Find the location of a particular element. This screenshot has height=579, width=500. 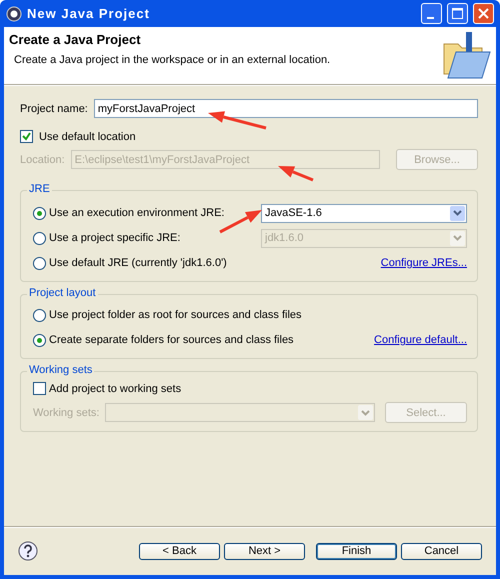

dialog-button: < Back is located at coordinates (179, 551).